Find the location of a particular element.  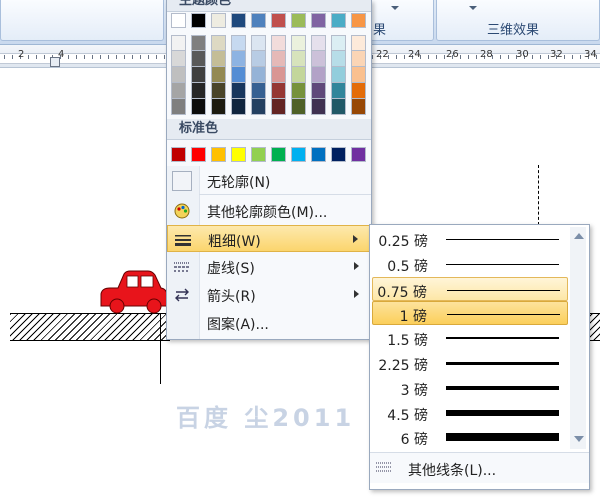

ruler-label: 30 is located at coordinates (522, 54).